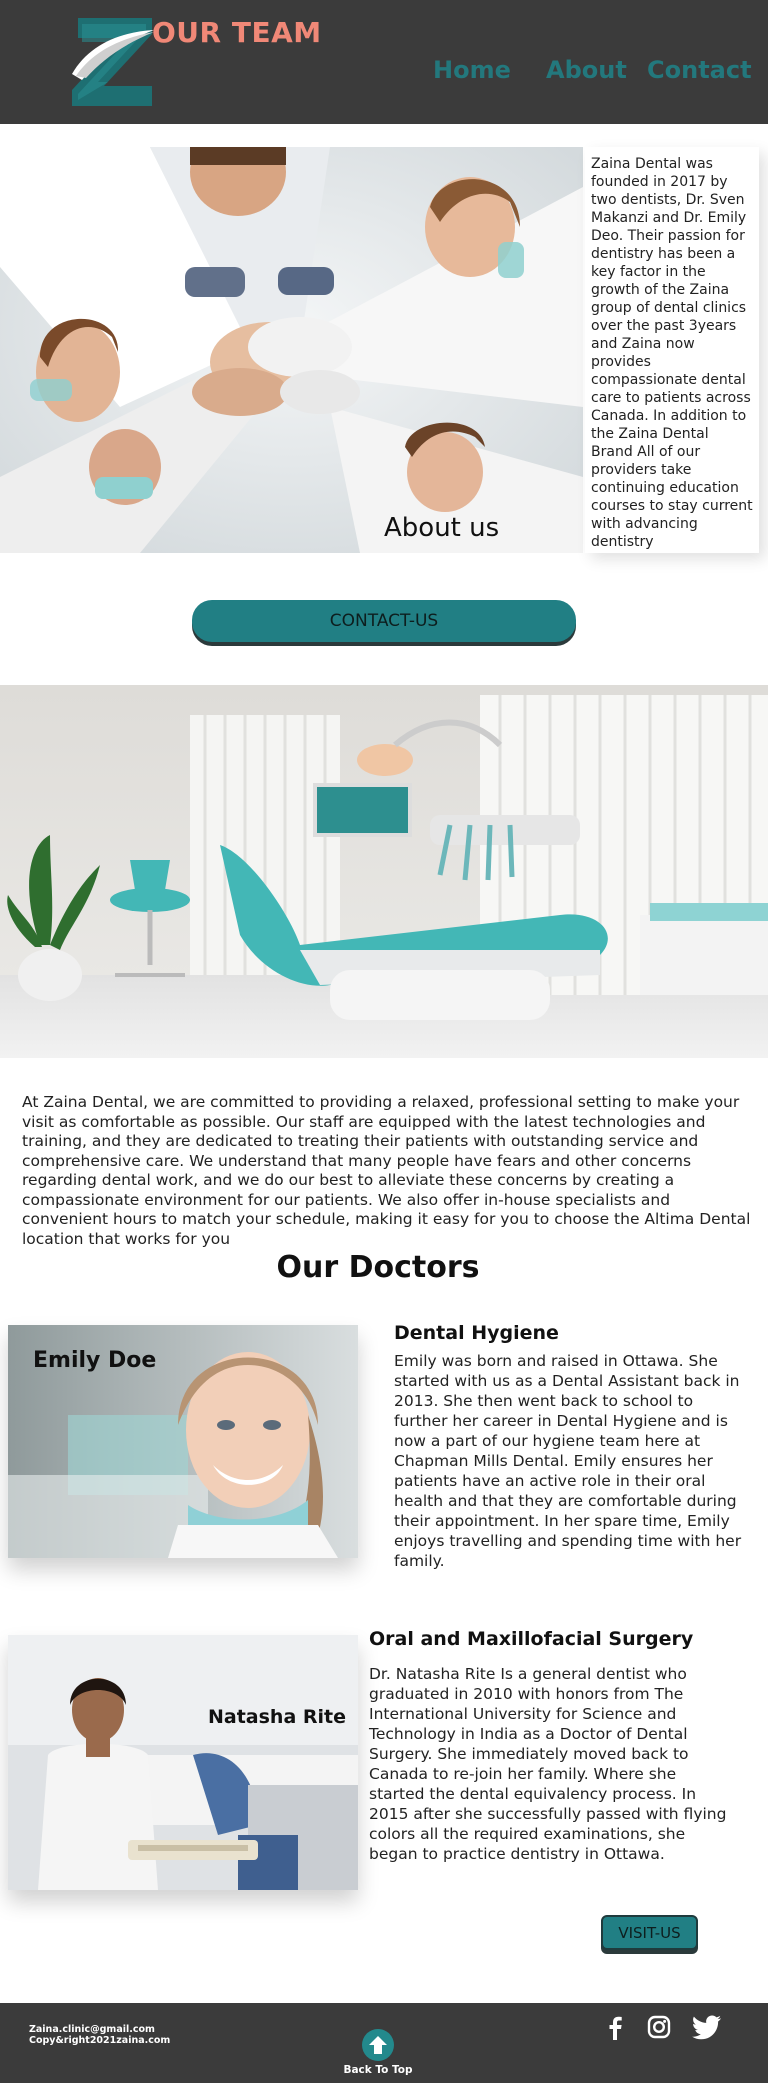  I want to click on footer-email: Zaina.clinic@gmail.com, so click(99, 2029).